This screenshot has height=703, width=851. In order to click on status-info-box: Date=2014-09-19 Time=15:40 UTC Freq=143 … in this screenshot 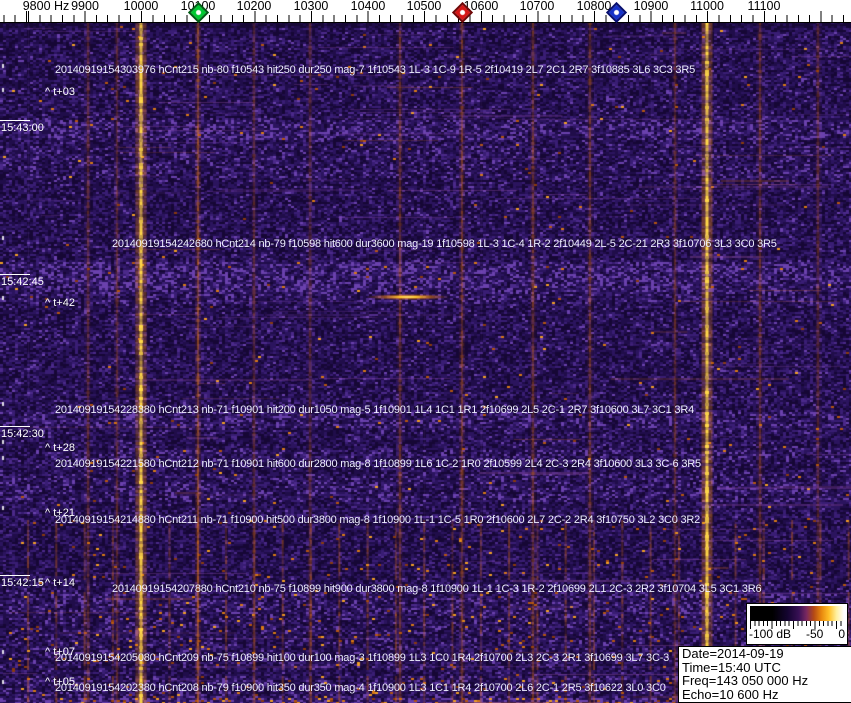, I will do `click(764, 674)`.